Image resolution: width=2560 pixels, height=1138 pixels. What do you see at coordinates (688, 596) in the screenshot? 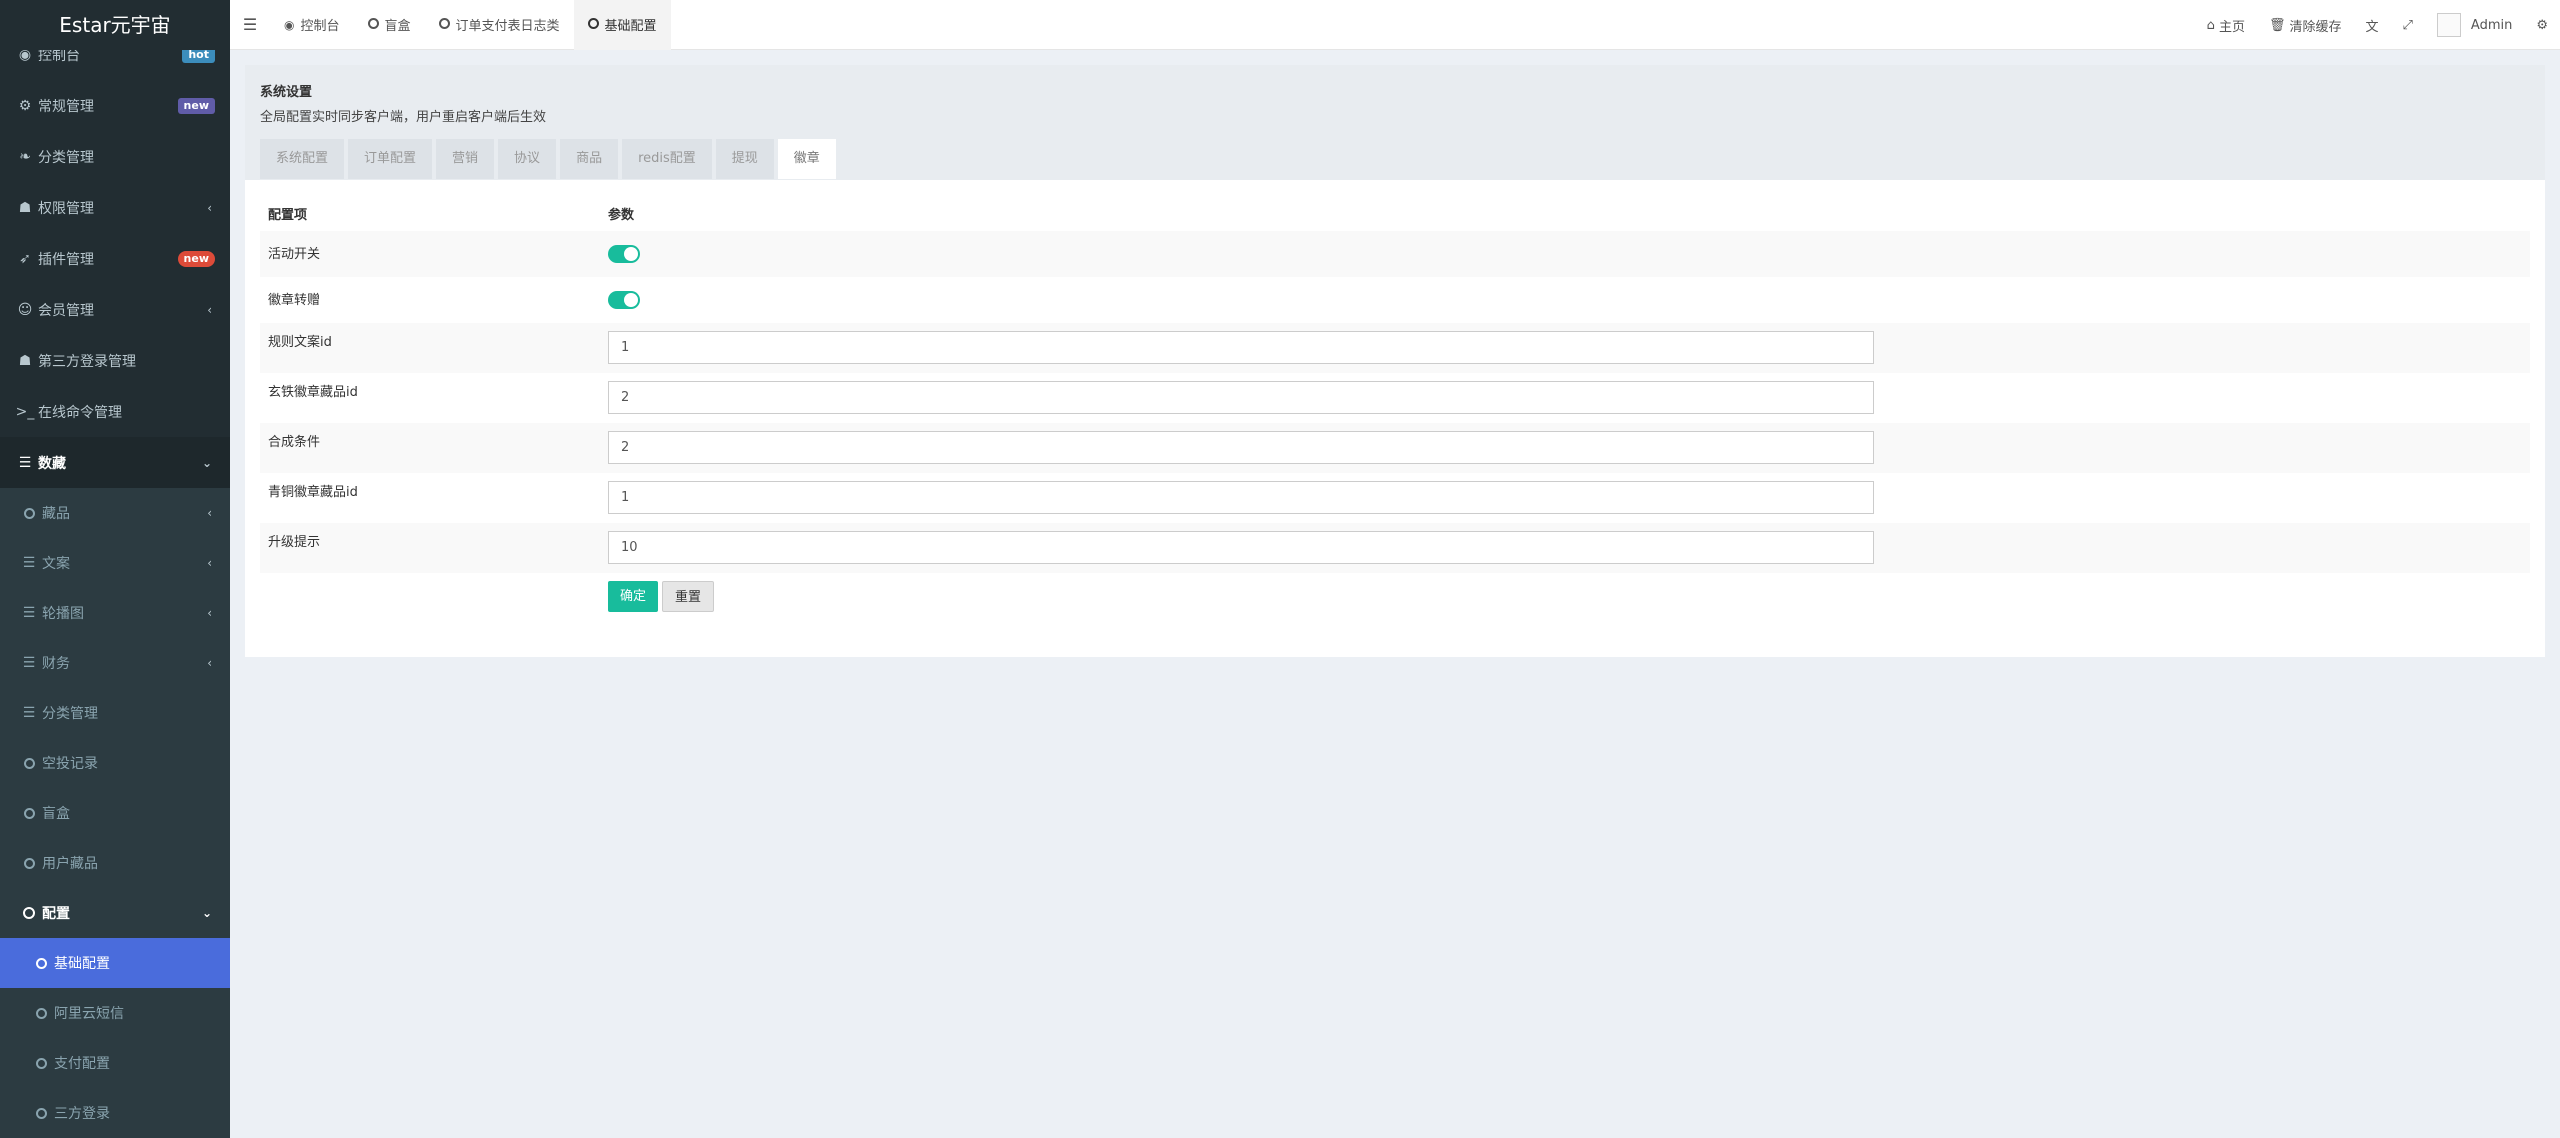
I see `reset-button: 重置` at bounding box center [688, 596].